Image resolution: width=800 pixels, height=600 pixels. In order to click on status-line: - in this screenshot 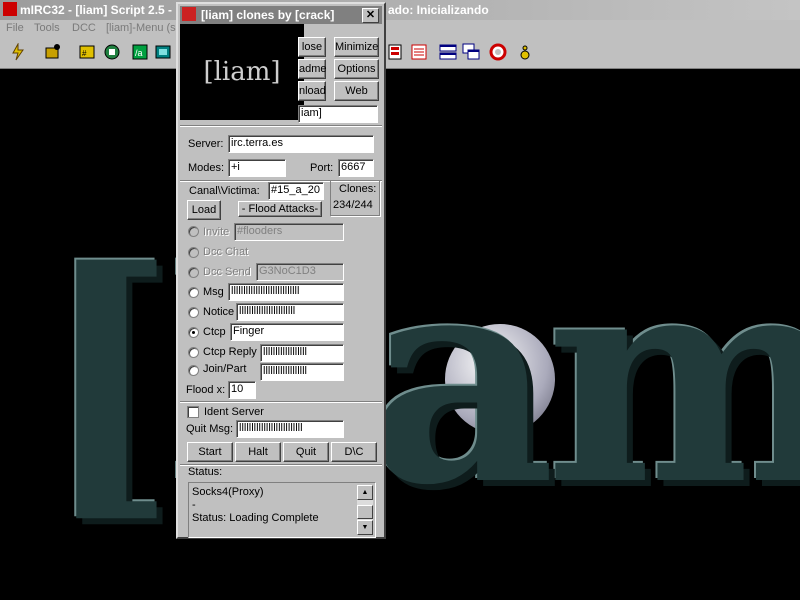, I will do `click(194, 505)`.